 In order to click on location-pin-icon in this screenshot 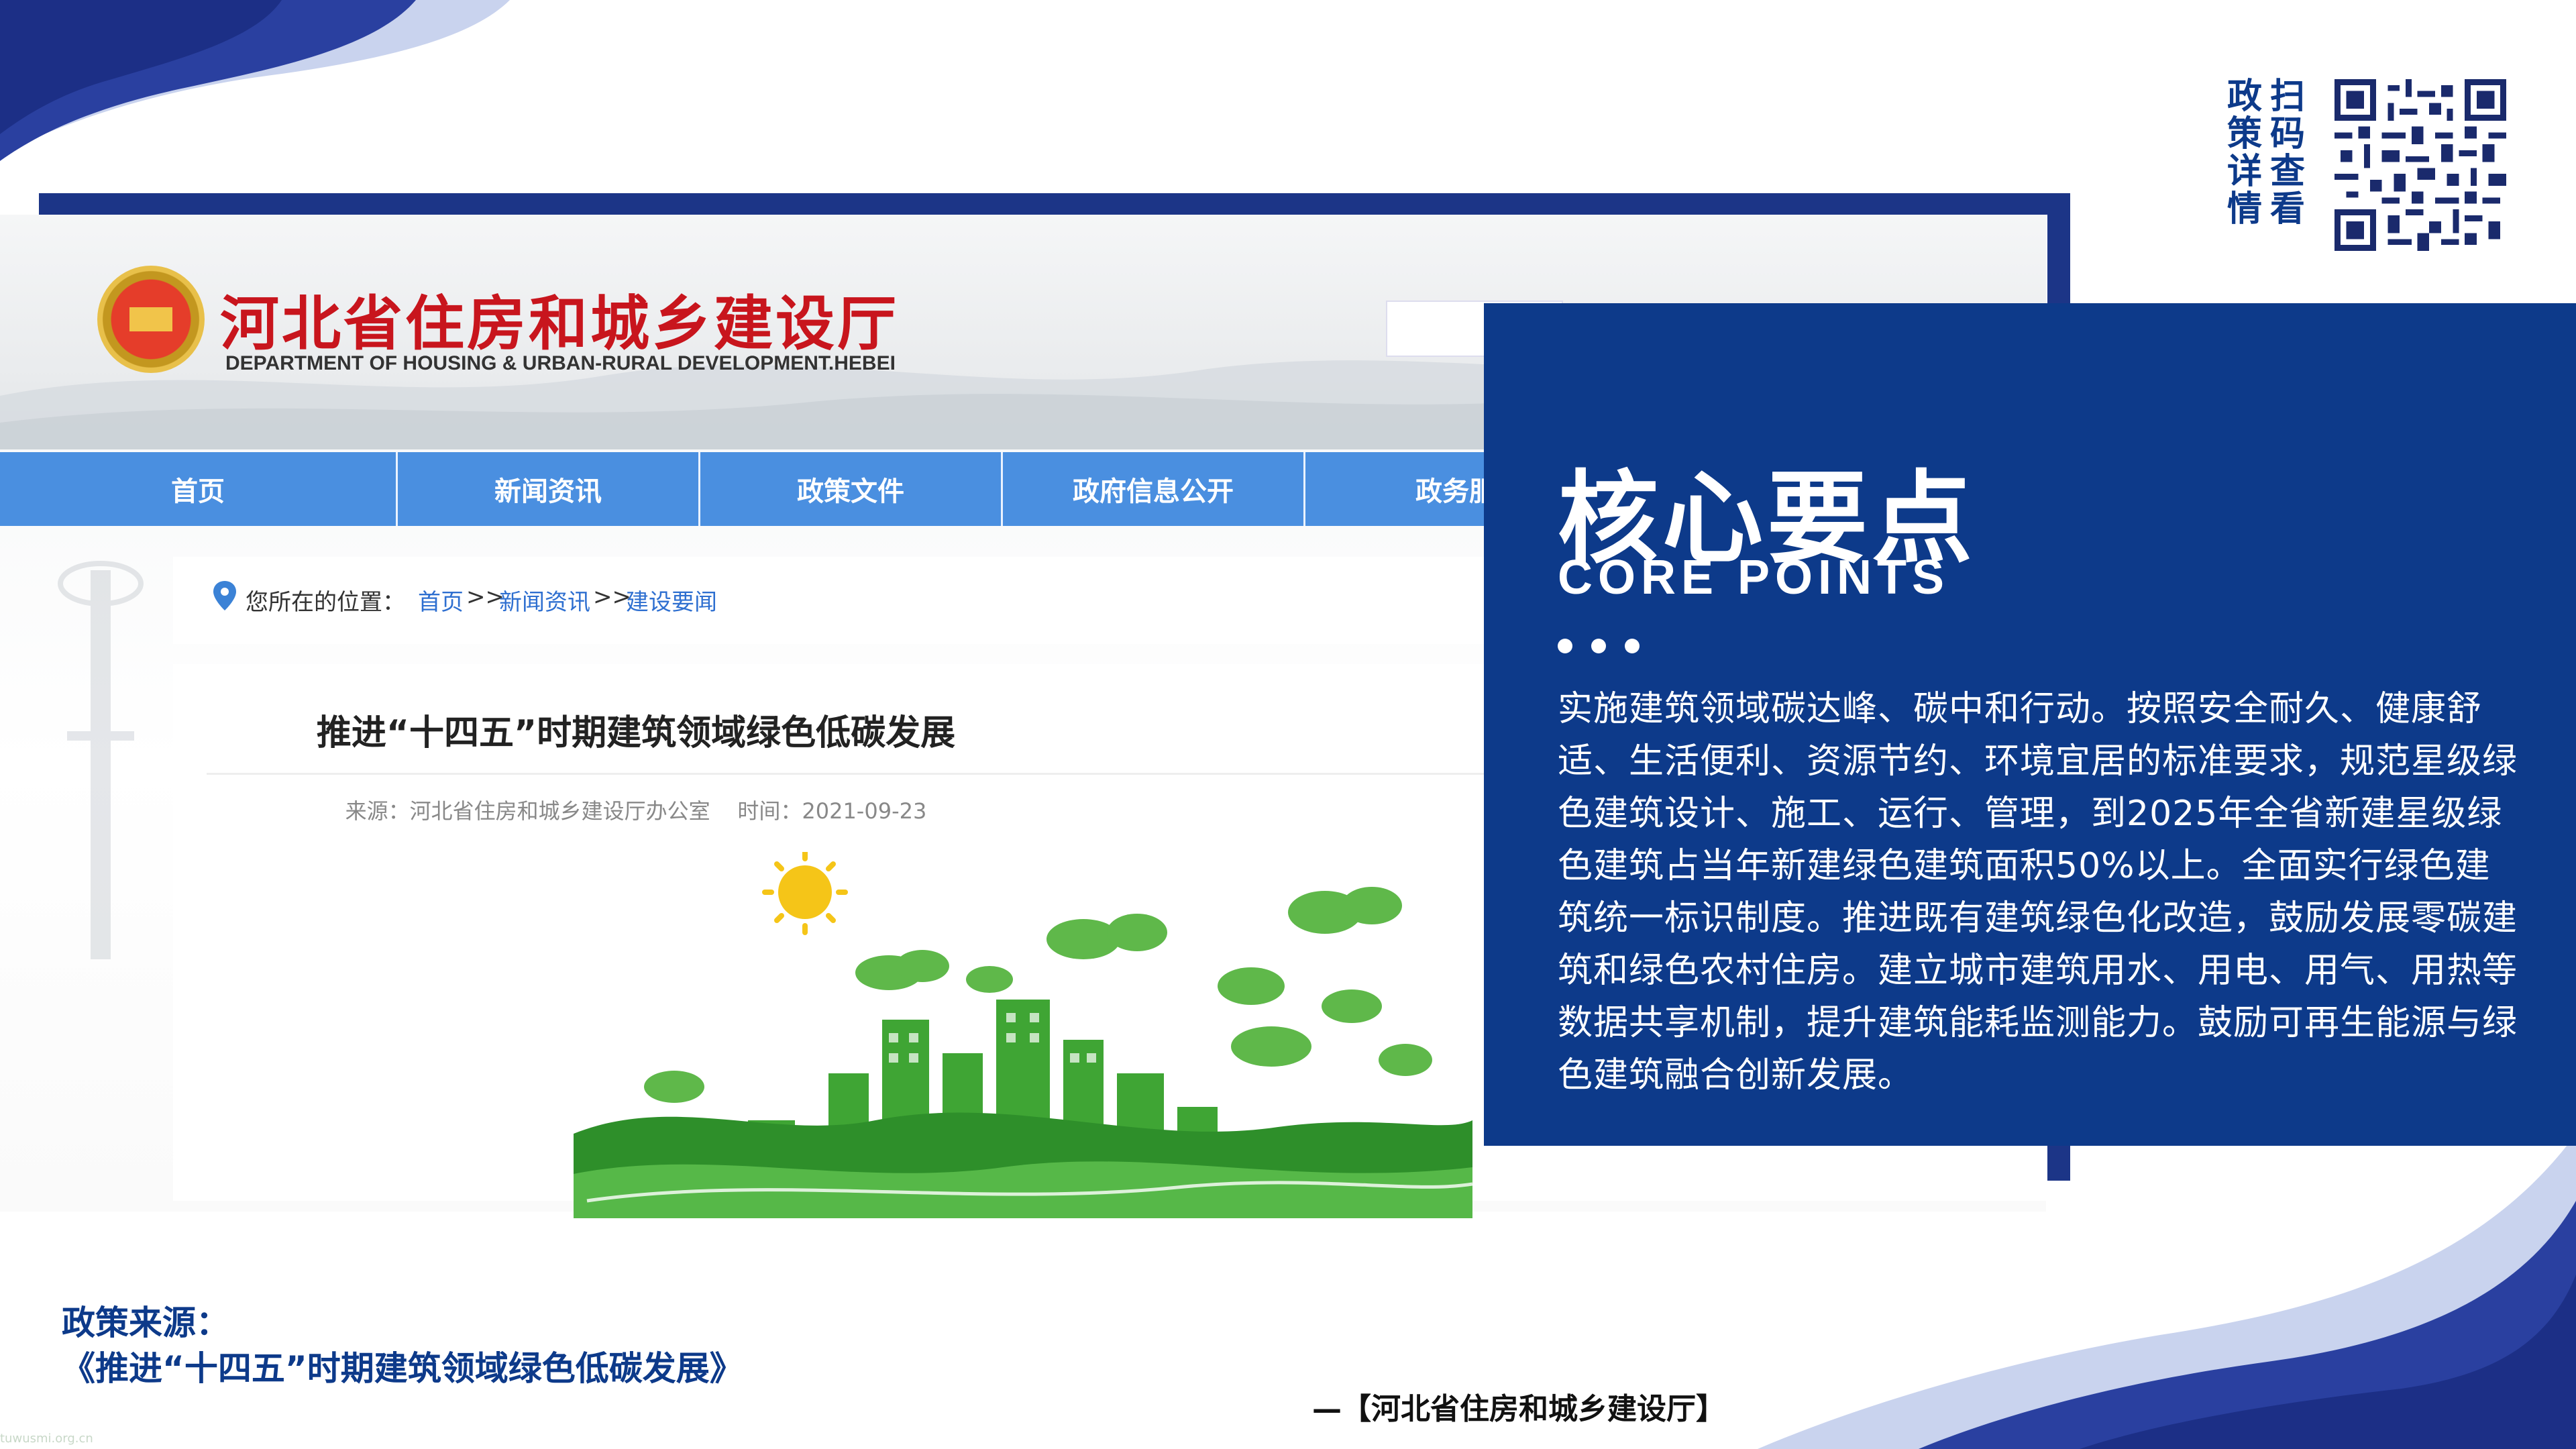, I will do `click(224, 595)`.